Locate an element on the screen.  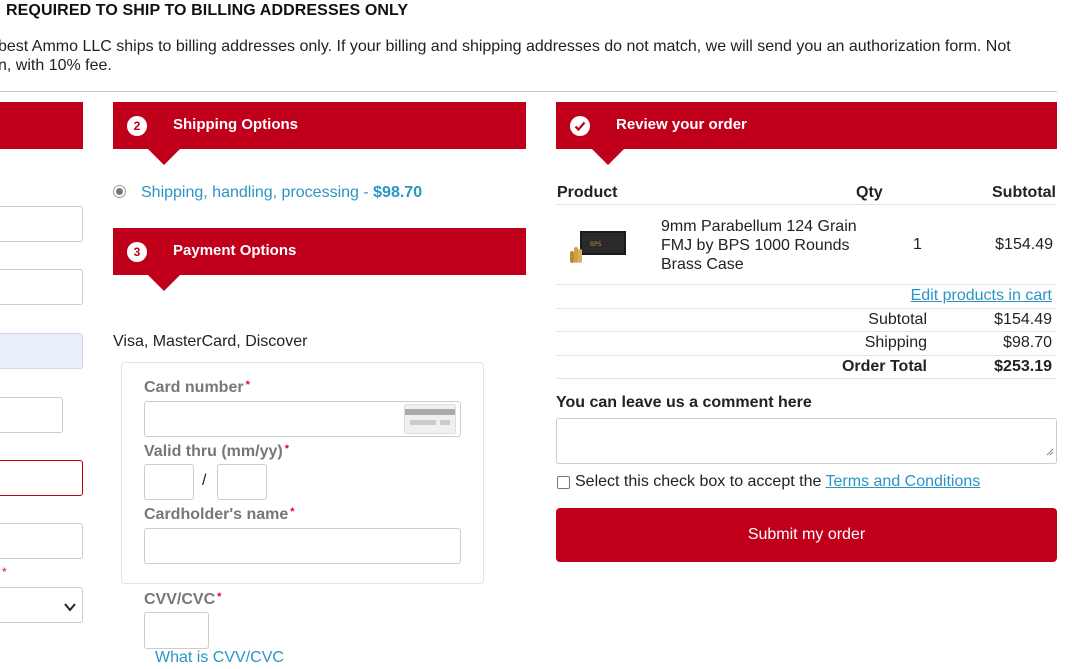
product-name-line3: Brass Case is located at coordinates (702, 264).